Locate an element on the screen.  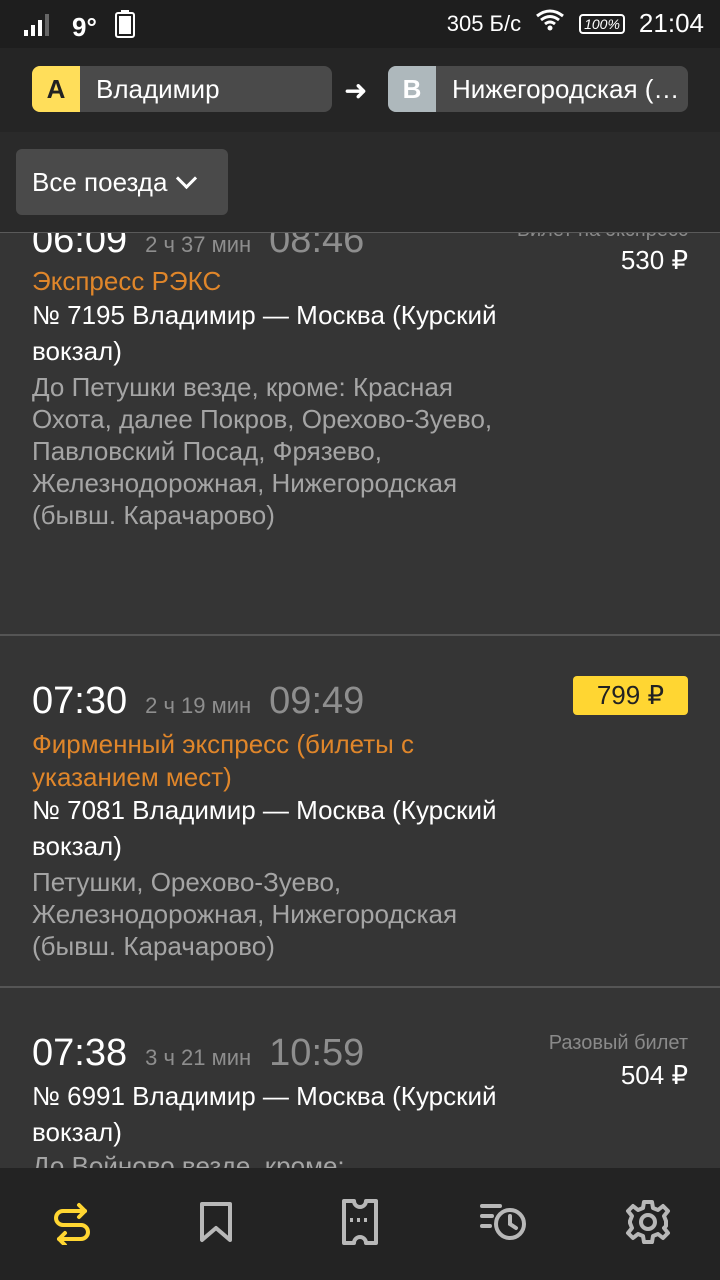
duration: 2 ч 37 мин is located at coordinates (198, 244).